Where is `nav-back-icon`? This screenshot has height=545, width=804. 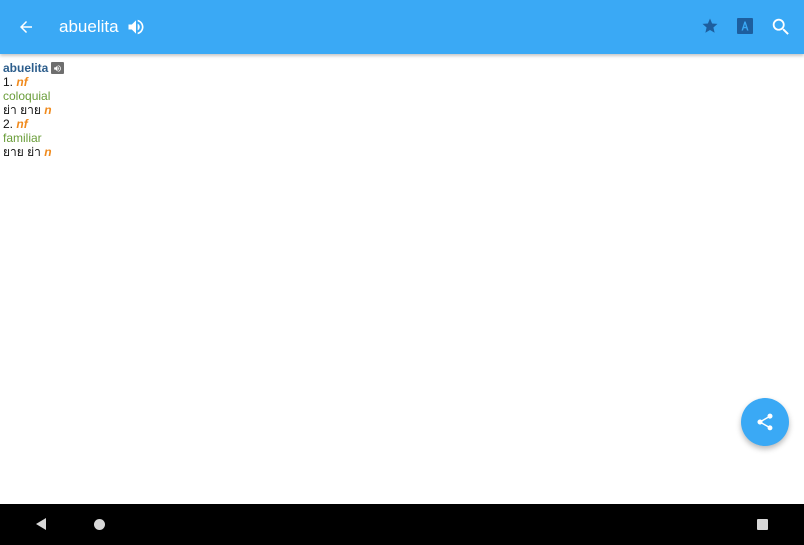
nav-back-icon is located at coordinates (41, 524).